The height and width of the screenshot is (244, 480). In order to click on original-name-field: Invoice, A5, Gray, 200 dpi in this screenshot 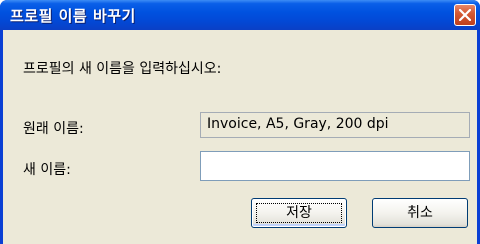, I will do `click(335, 125)`.